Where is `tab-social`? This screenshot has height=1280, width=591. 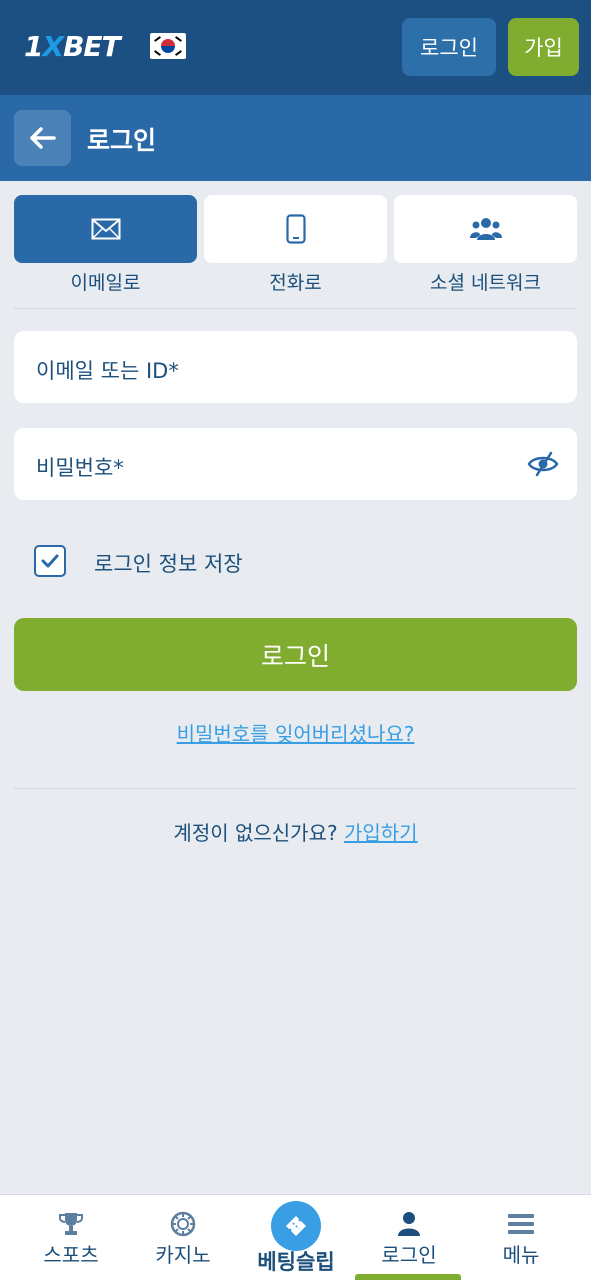 tab-social is located at coordinates (485, 229).